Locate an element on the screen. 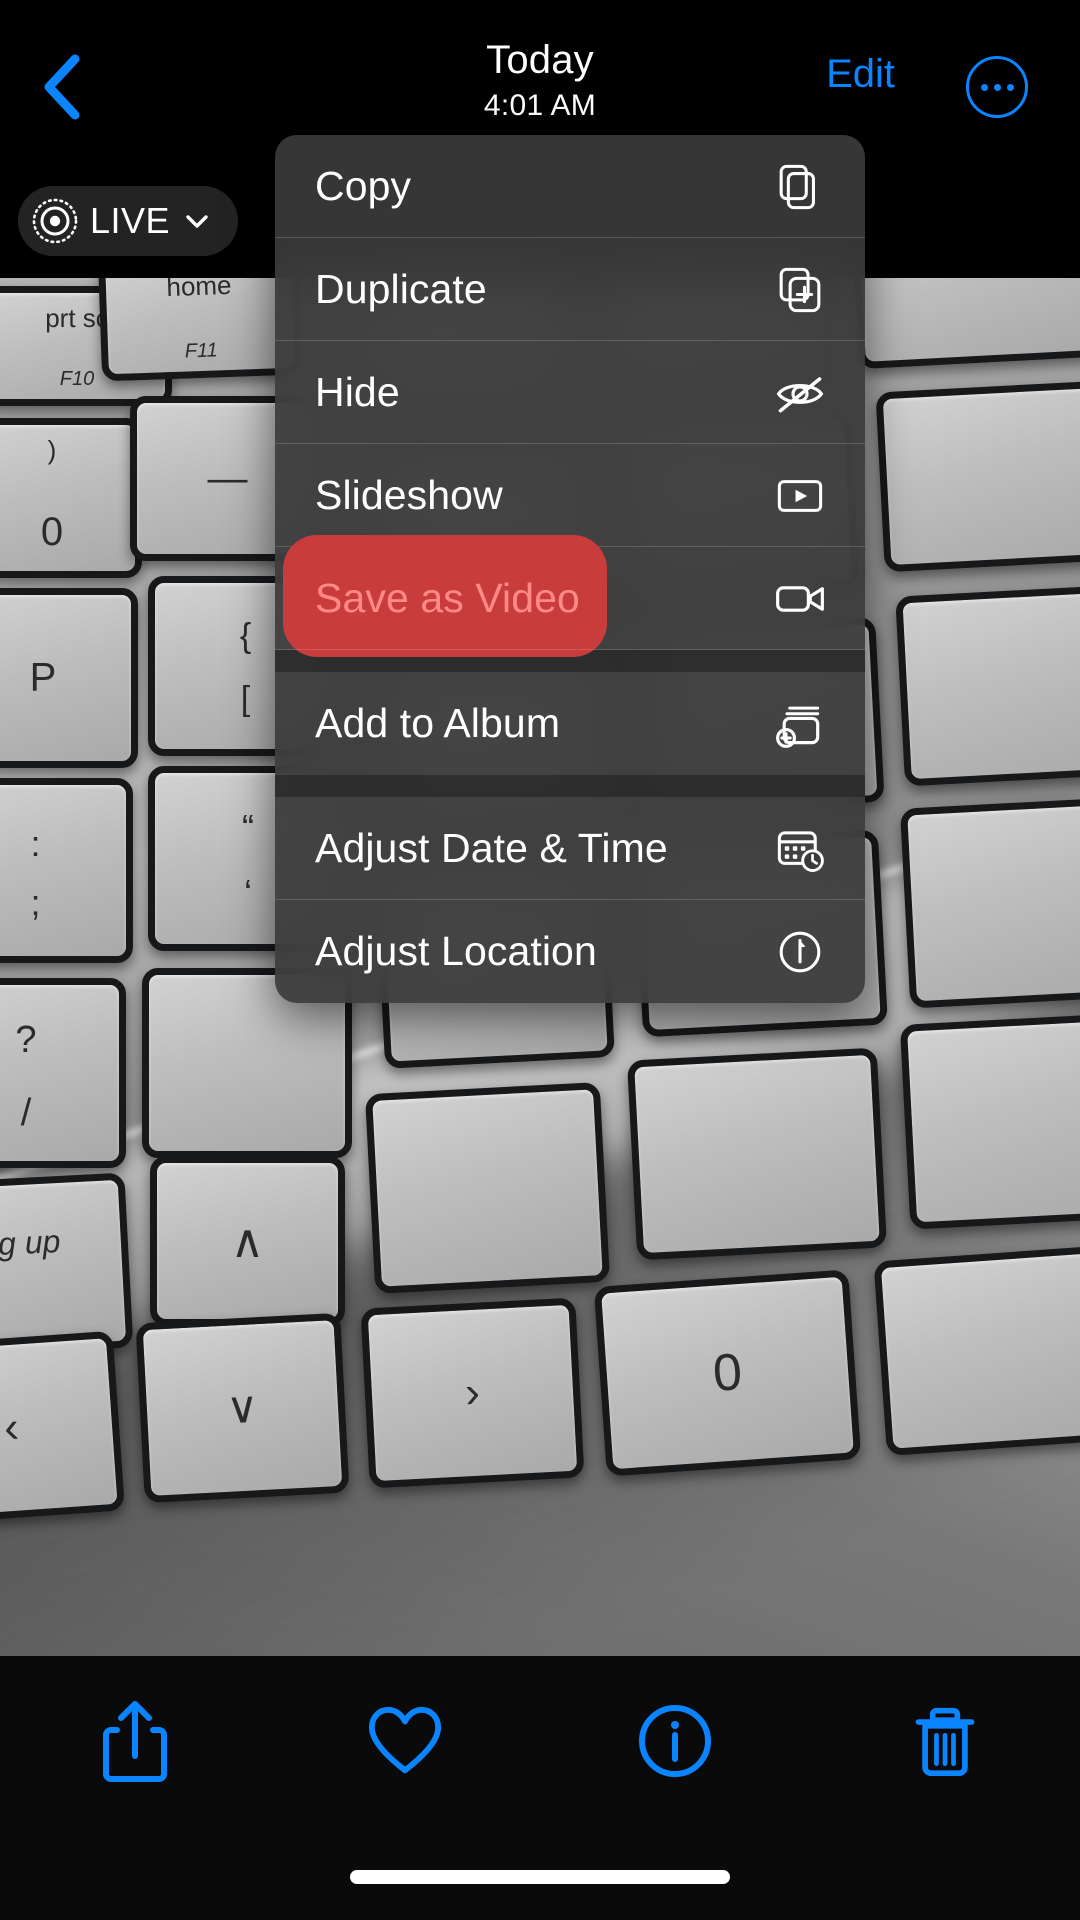  keyboard-key: › is located at coordinates (472, 1393).